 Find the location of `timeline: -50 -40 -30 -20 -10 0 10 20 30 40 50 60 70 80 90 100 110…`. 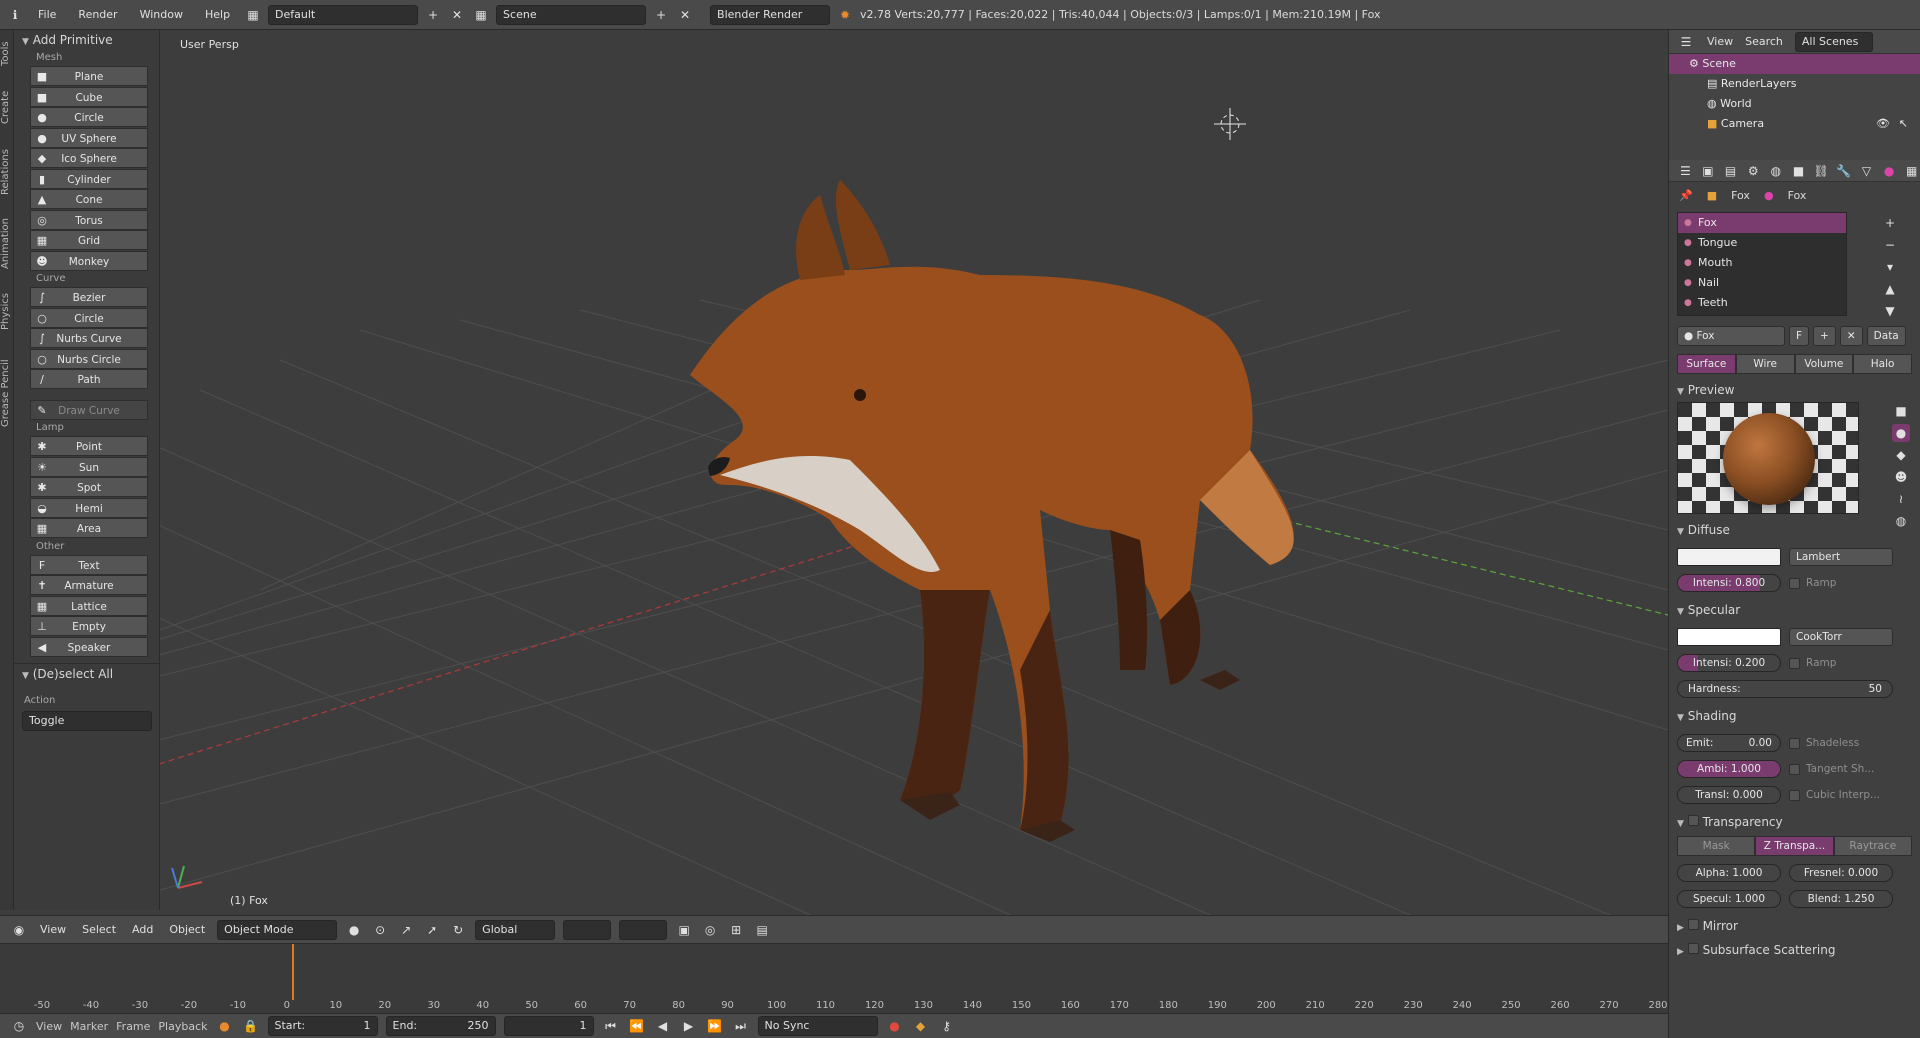

timeline: -50 -40 -30 -20 -10 0 10 20 30 40 50 60 70 80 90 100 110… is located at coordinates (834, 978).